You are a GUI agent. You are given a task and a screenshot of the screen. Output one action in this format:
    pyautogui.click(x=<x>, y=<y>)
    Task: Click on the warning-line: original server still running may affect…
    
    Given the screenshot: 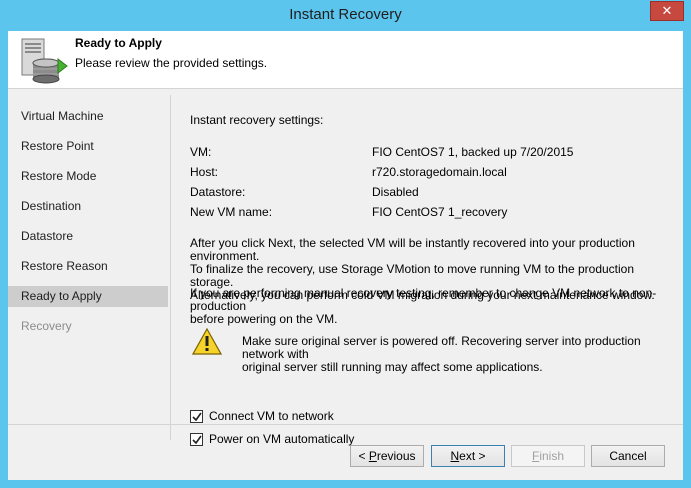 What is the action you would take?
    pyautogui.click(x=392, y=367)
    